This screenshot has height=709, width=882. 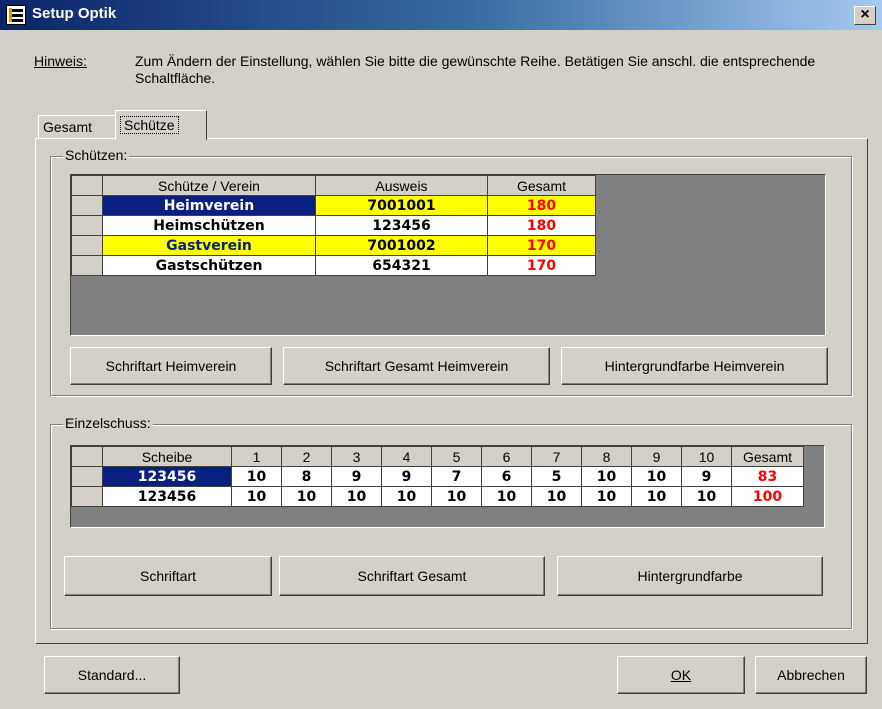 I want to click on table-row: Heimverein 7001001 180, so click(x=333, y=205).